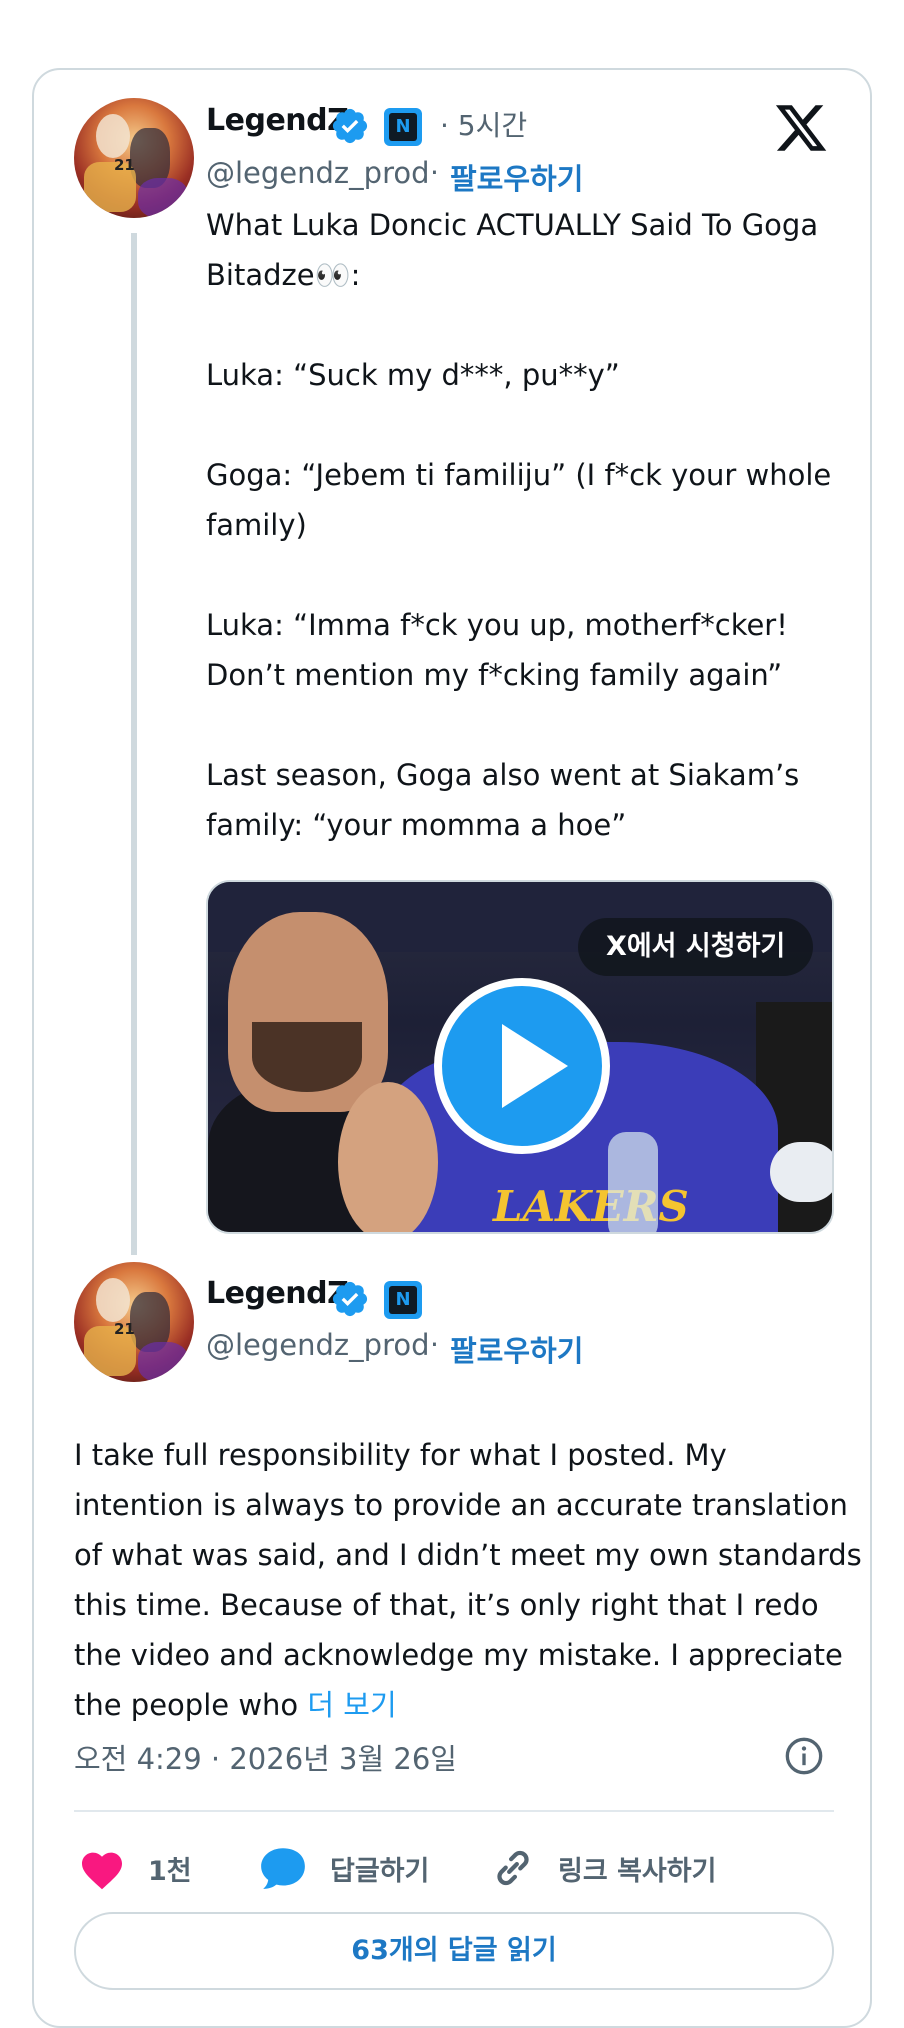 The width and height of the screenshot is (904, 2028). What do you see at coordinates (134, 1322) in the screenshot?
I see `reply-author-avatar: 21` at bounding box center [134, 1322].